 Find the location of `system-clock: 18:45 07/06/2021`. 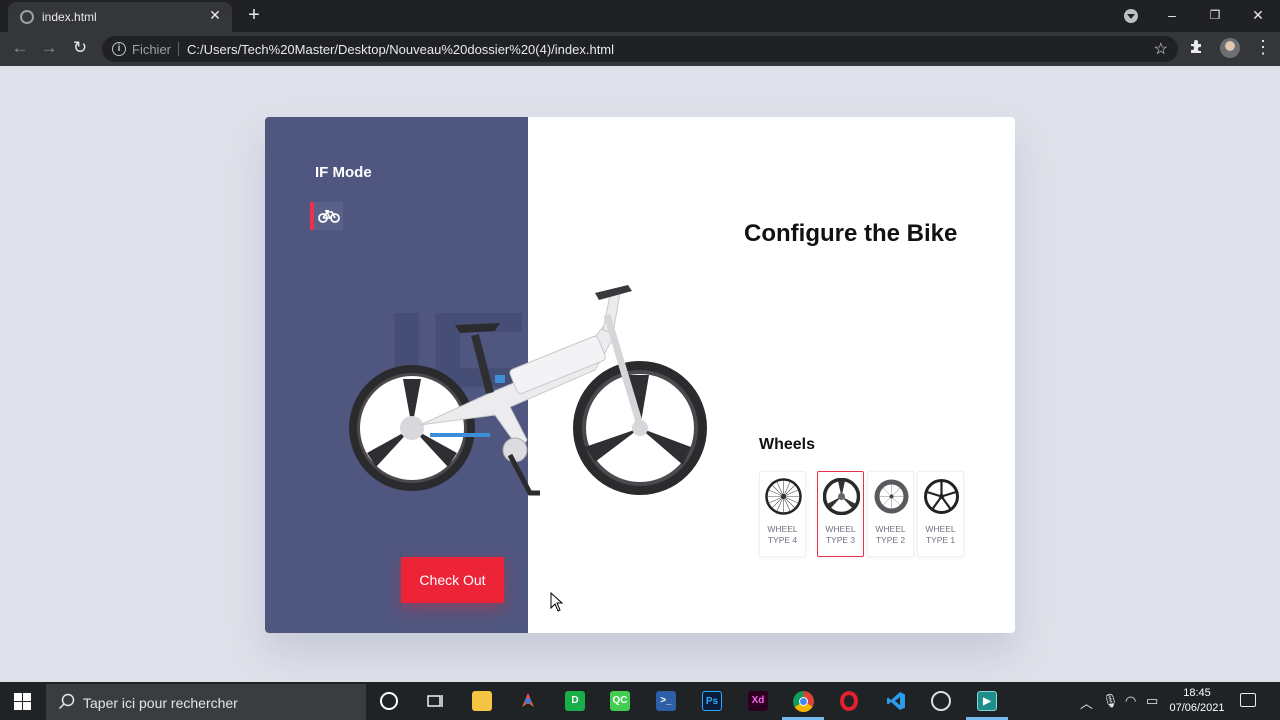

system-clock: 18:45 07/06/2021 is located at coordinates (1197, 701).